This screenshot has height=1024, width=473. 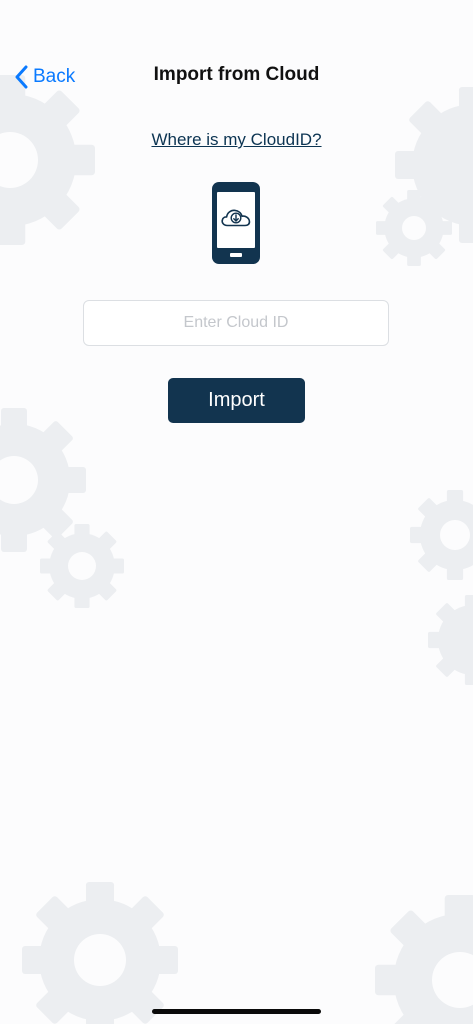 What do you see at coordinates (236, 323) in the screenshot?
I see `cloud-id-input` at bounding box center [236, 323].